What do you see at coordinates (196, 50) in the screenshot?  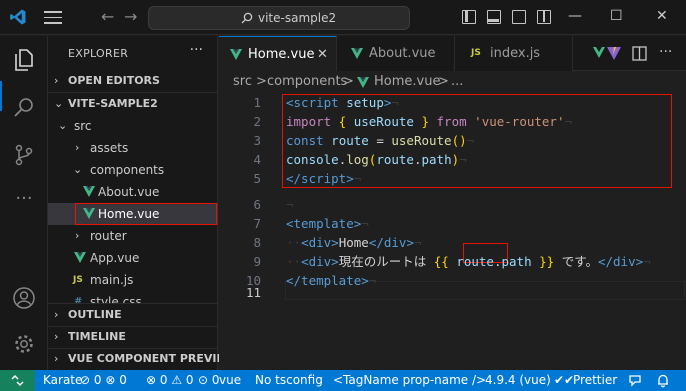 I see `sidebar-more-button: ···` at bounding box center [196, 50].